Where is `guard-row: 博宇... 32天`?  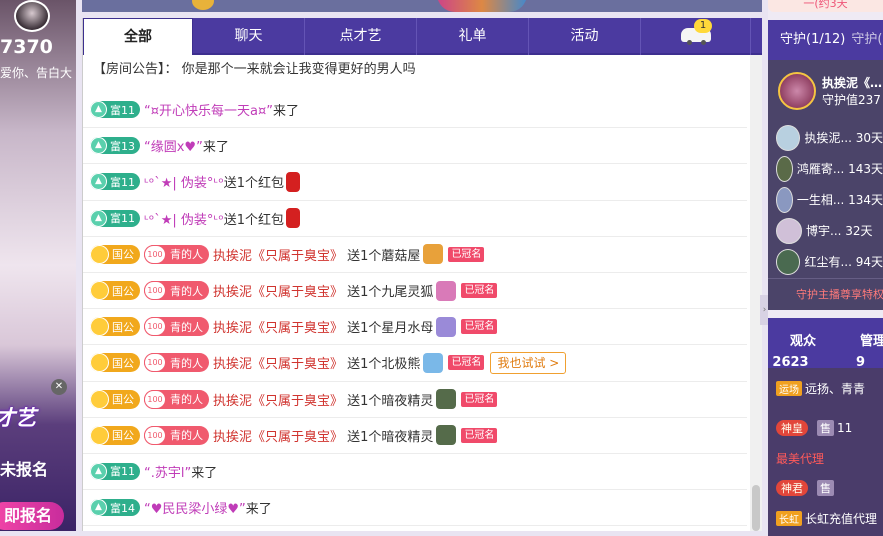 guard-row: 博宇... 32天 is located at coordinates (825, 230).